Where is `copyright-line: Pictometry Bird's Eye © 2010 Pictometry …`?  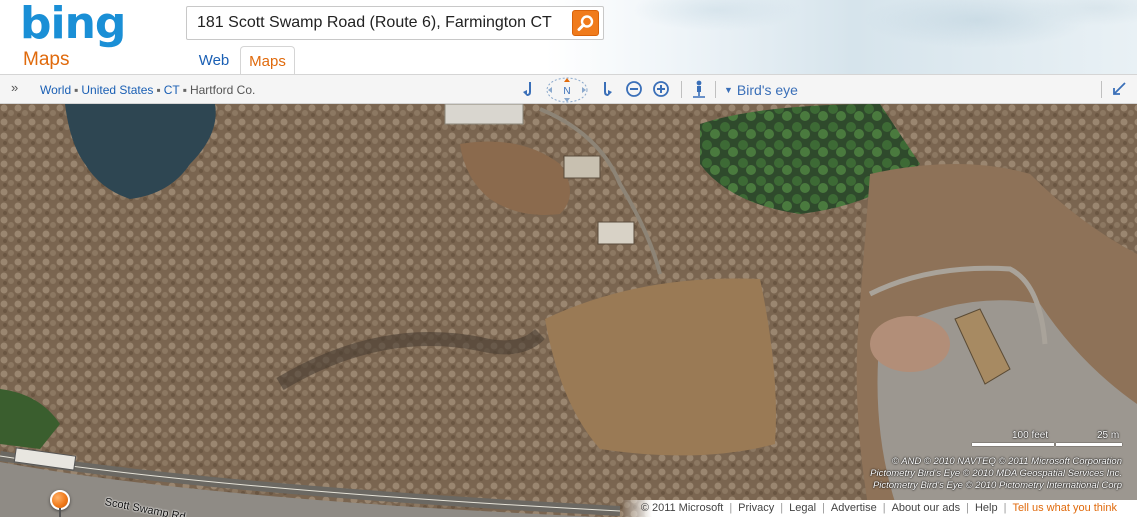
copyright-line: Pictometry Bird's Eye © 2010 Pictometry … is located at coordinates (997, 485).